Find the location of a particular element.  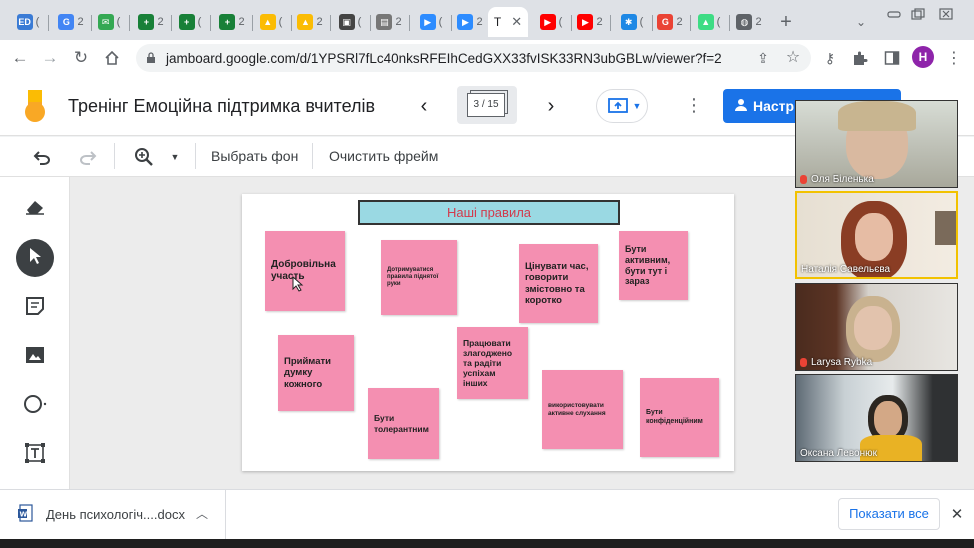

browser-tab: ▣( is located at coordinates (350, 22).